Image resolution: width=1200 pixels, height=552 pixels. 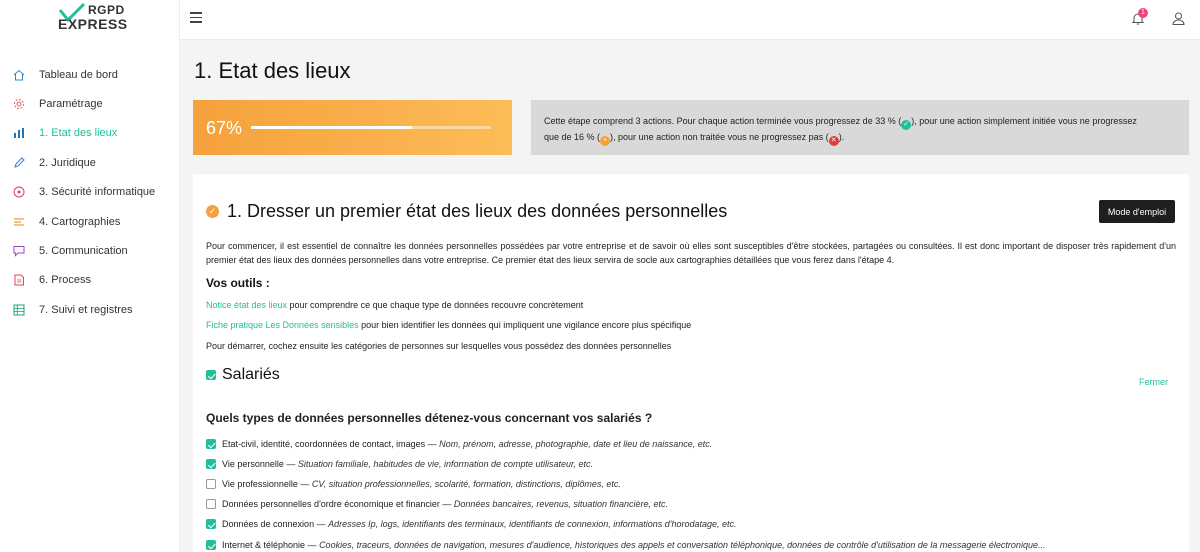 I want to click on fiche-pratique-link: Fiche pratique Les Données sensibles, so click(x=282, y=325).